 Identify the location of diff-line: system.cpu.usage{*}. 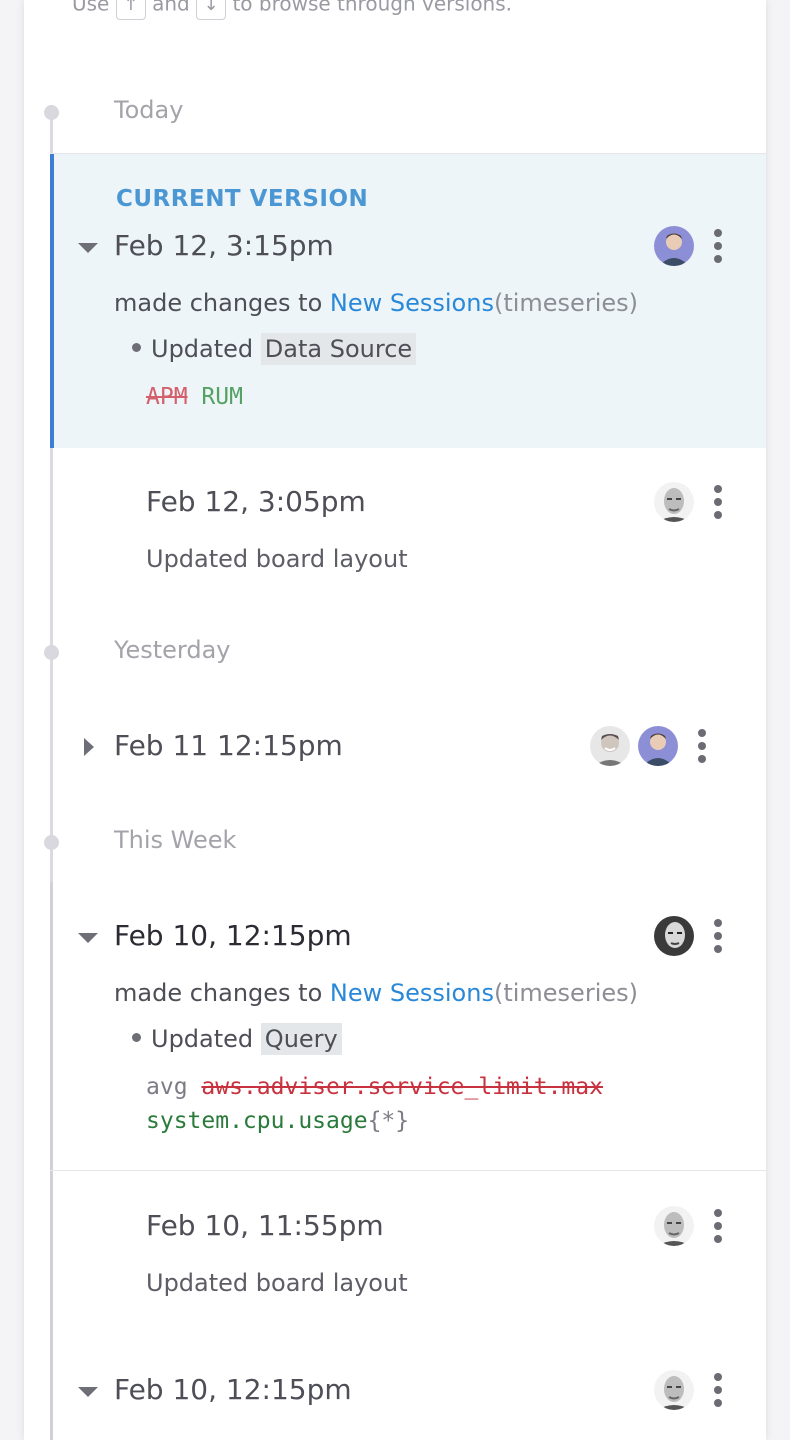
(277, 1121).